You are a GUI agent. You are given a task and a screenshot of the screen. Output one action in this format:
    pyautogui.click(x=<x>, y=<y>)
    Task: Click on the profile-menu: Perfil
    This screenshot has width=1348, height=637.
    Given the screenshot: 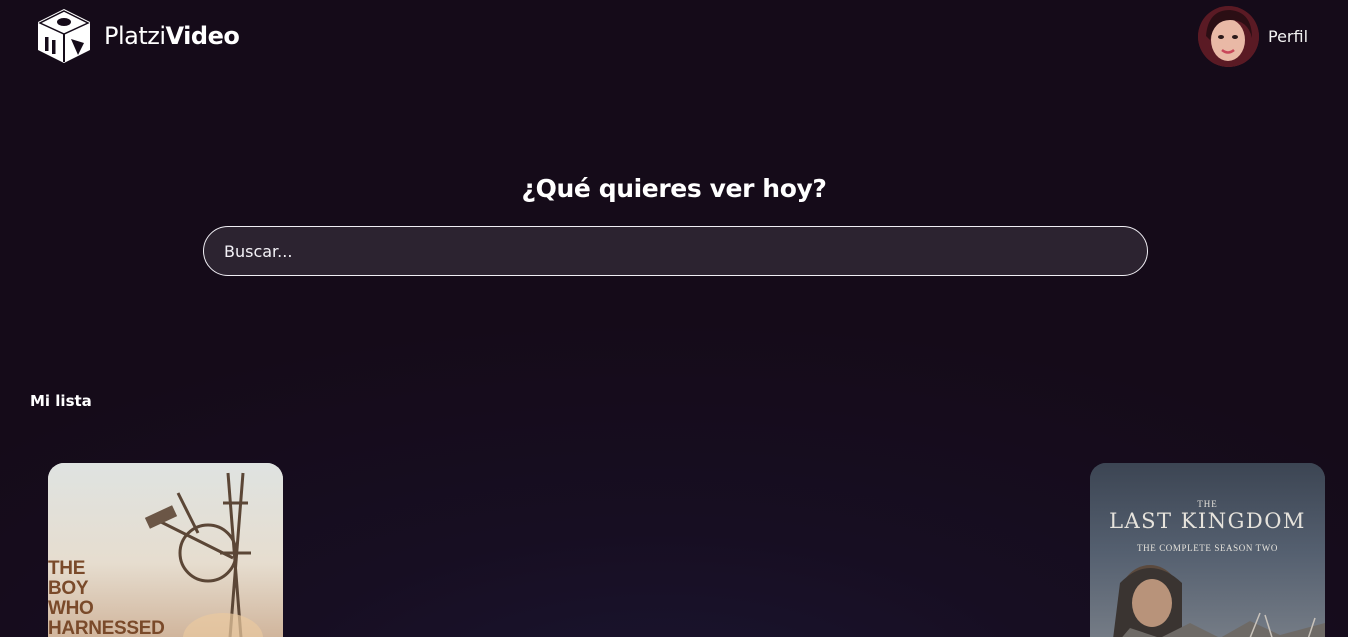 What is the action you would take?
    pyautogui.click(x=1253, y=36)
    